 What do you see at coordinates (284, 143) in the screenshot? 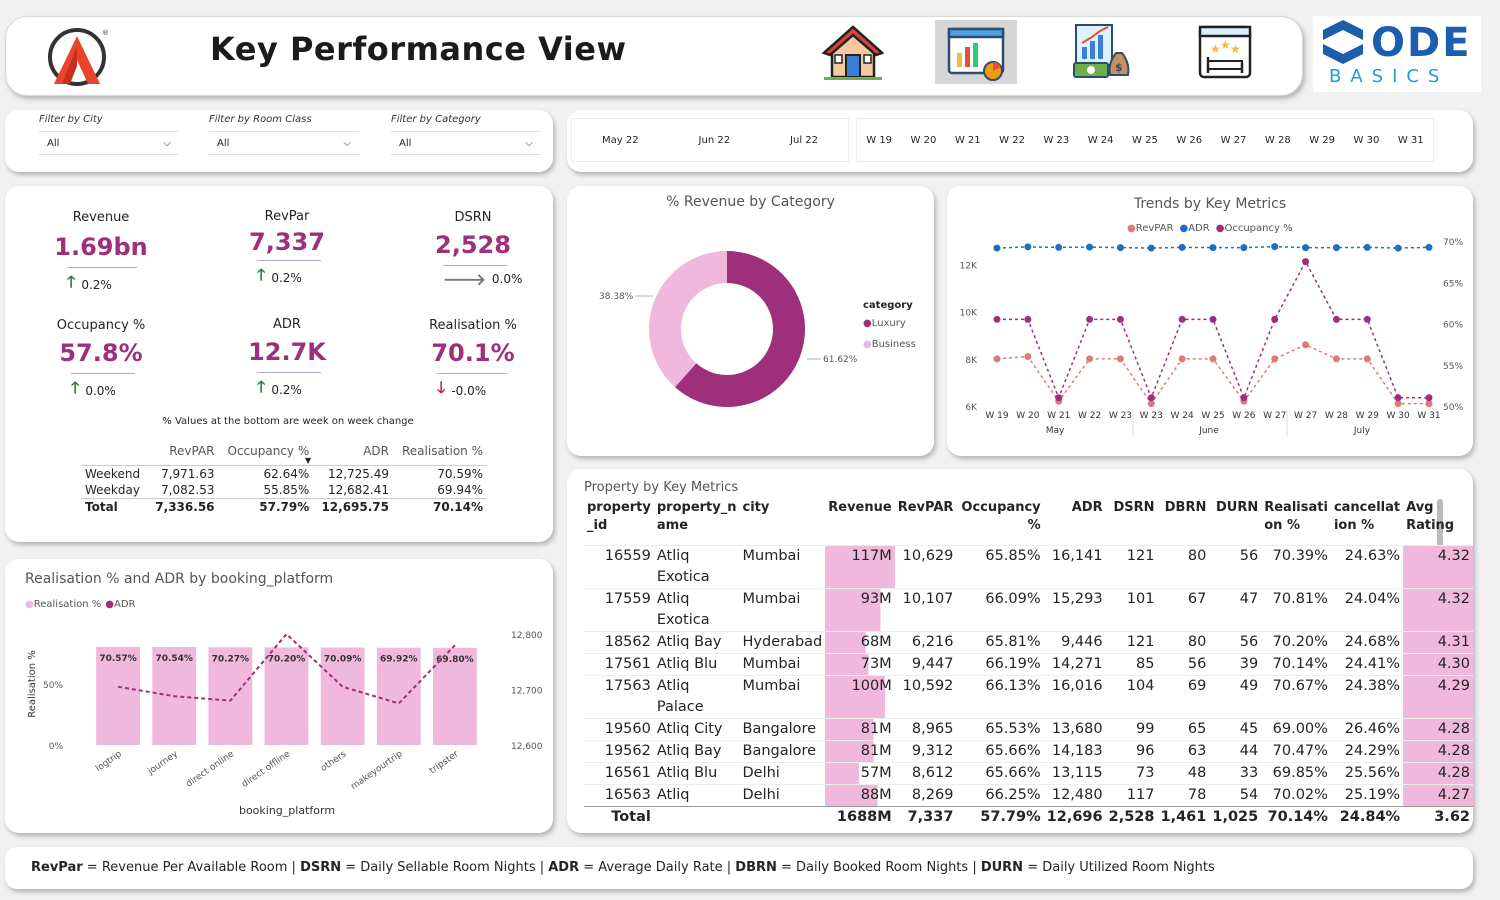
I see `room-class-filter-dropdown: All ⌵` at bounding box center [284, 143].